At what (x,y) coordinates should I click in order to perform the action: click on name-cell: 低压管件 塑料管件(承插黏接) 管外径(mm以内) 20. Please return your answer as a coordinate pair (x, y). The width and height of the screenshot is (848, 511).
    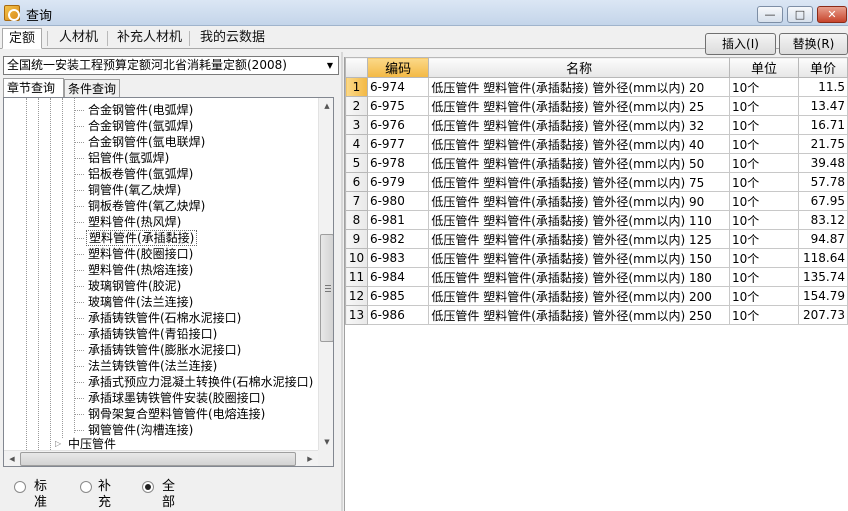
    Looking at the image, I should click on (579, 87).